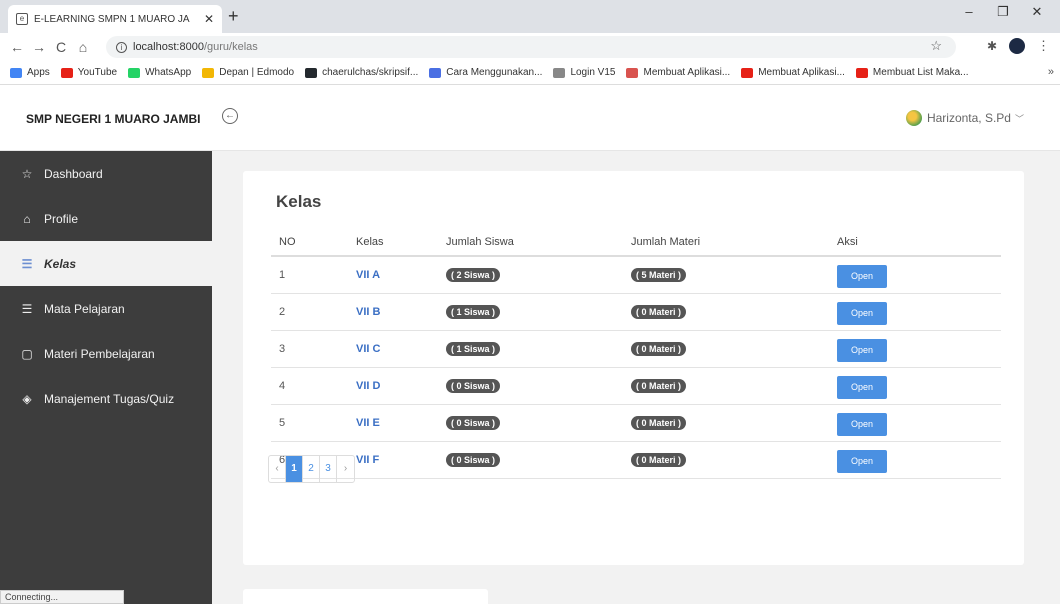 This screenshot has width=1060, height=604. Describe the element at coordinates (112, 19) in the screenshot. I see `tab-title: E-LEARNING SMPN 1 MUARO JA` at that location.